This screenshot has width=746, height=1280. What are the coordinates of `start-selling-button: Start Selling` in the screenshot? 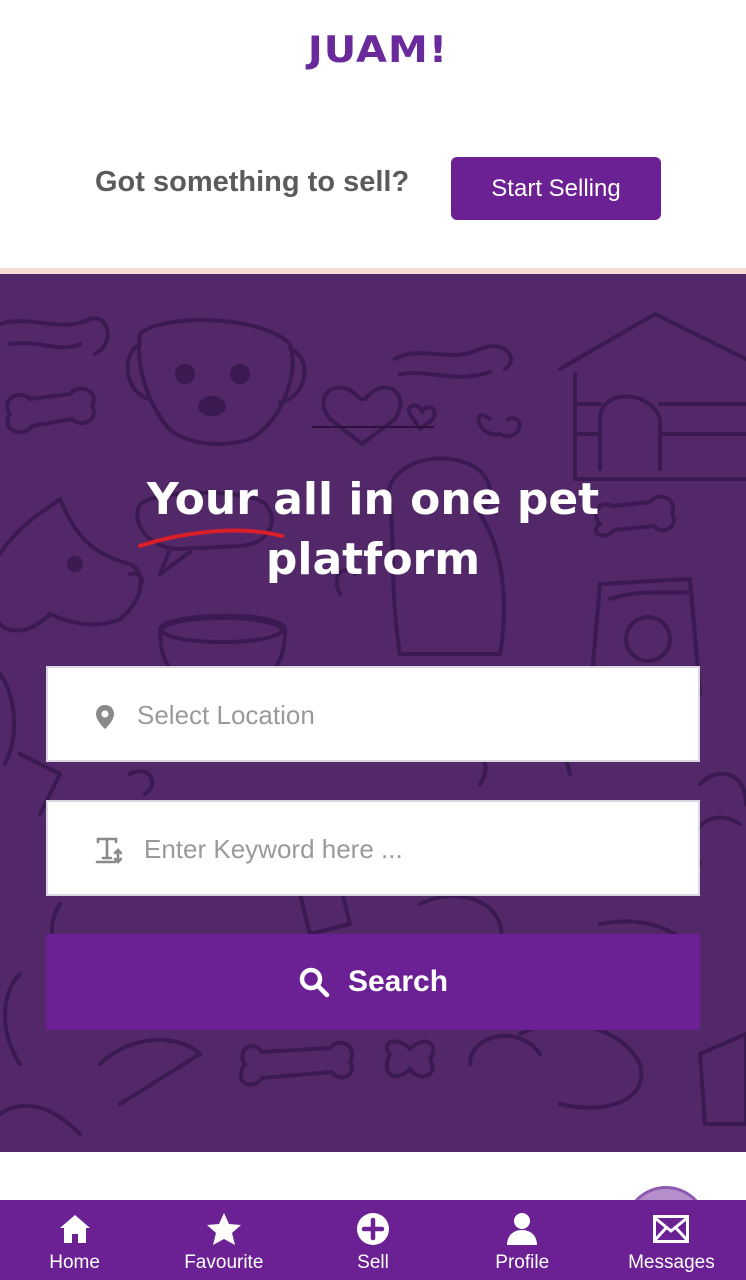 It's located at (556, 188).